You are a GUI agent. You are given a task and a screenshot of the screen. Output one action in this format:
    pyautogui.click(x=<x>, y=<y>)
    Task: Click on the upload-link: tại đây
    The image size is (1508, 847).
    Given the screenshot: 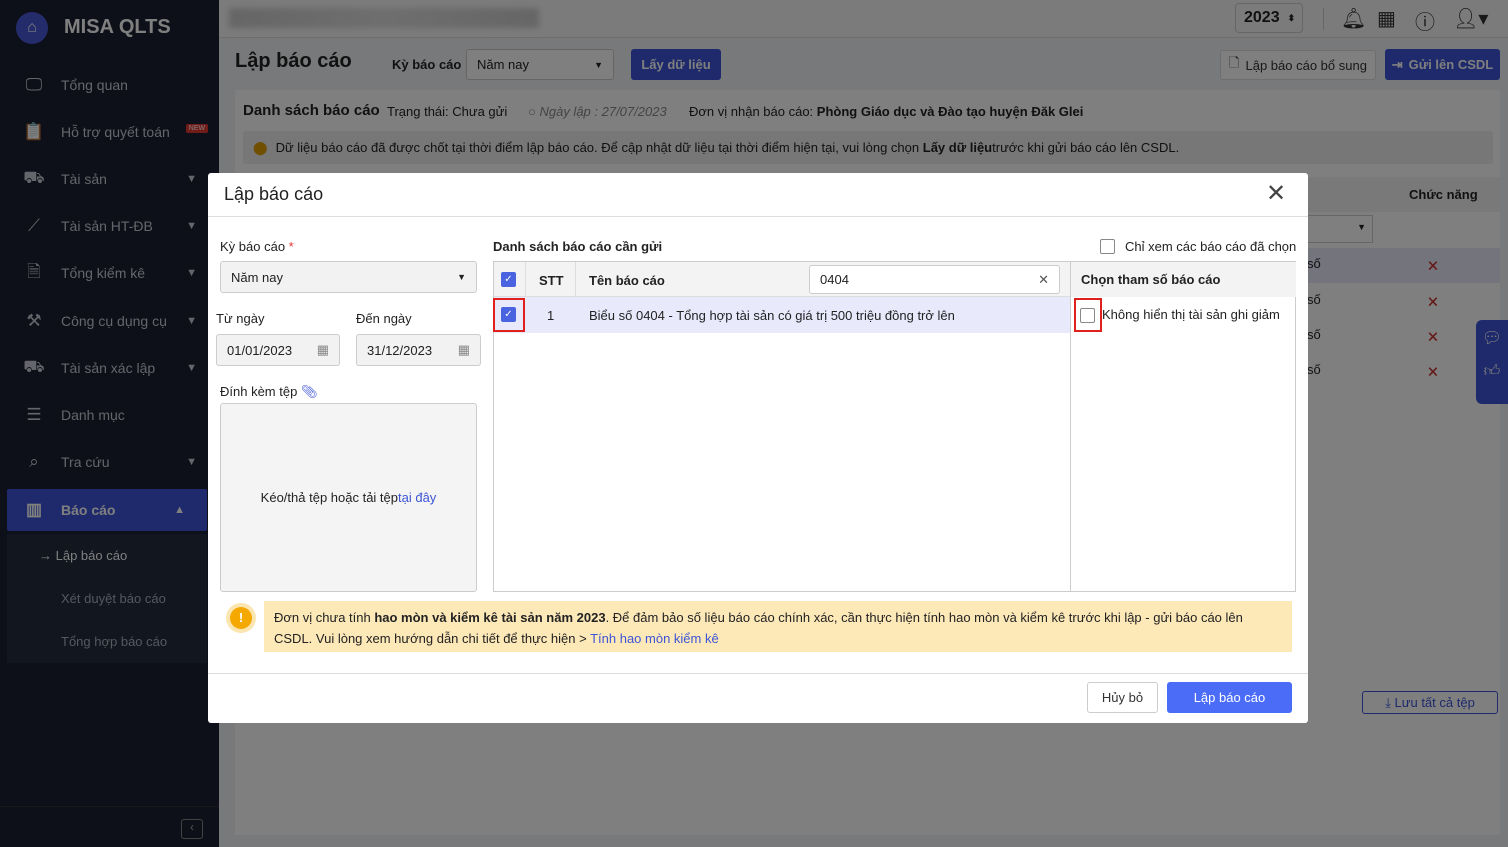 What is the action you would take?
    pyautogui.click(x=417, y=497)
    